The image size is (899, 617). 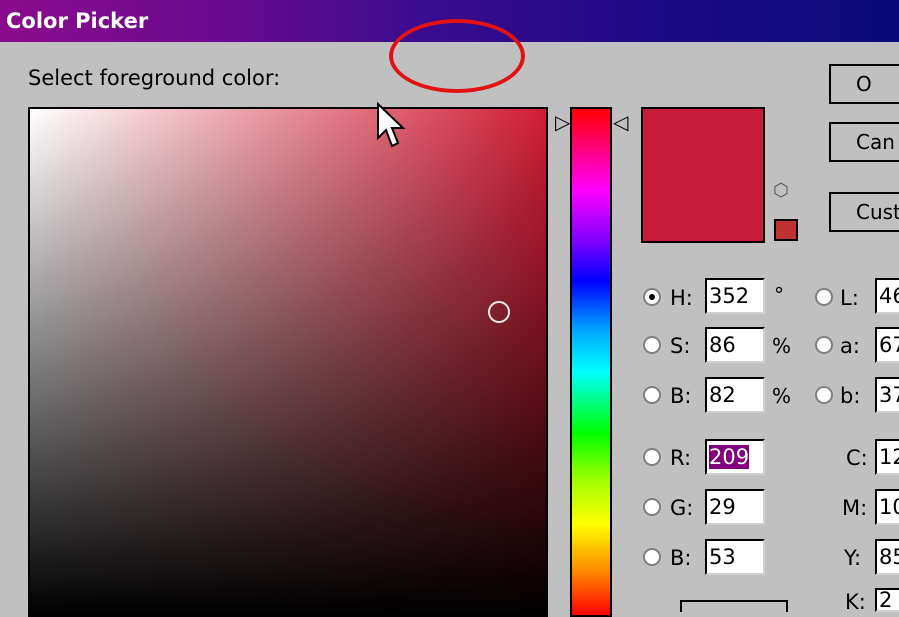 What do you see at coordinates (77, 21) in the screenshot?
I see `window-title: Color Picker` at bounding box center [77, 21].